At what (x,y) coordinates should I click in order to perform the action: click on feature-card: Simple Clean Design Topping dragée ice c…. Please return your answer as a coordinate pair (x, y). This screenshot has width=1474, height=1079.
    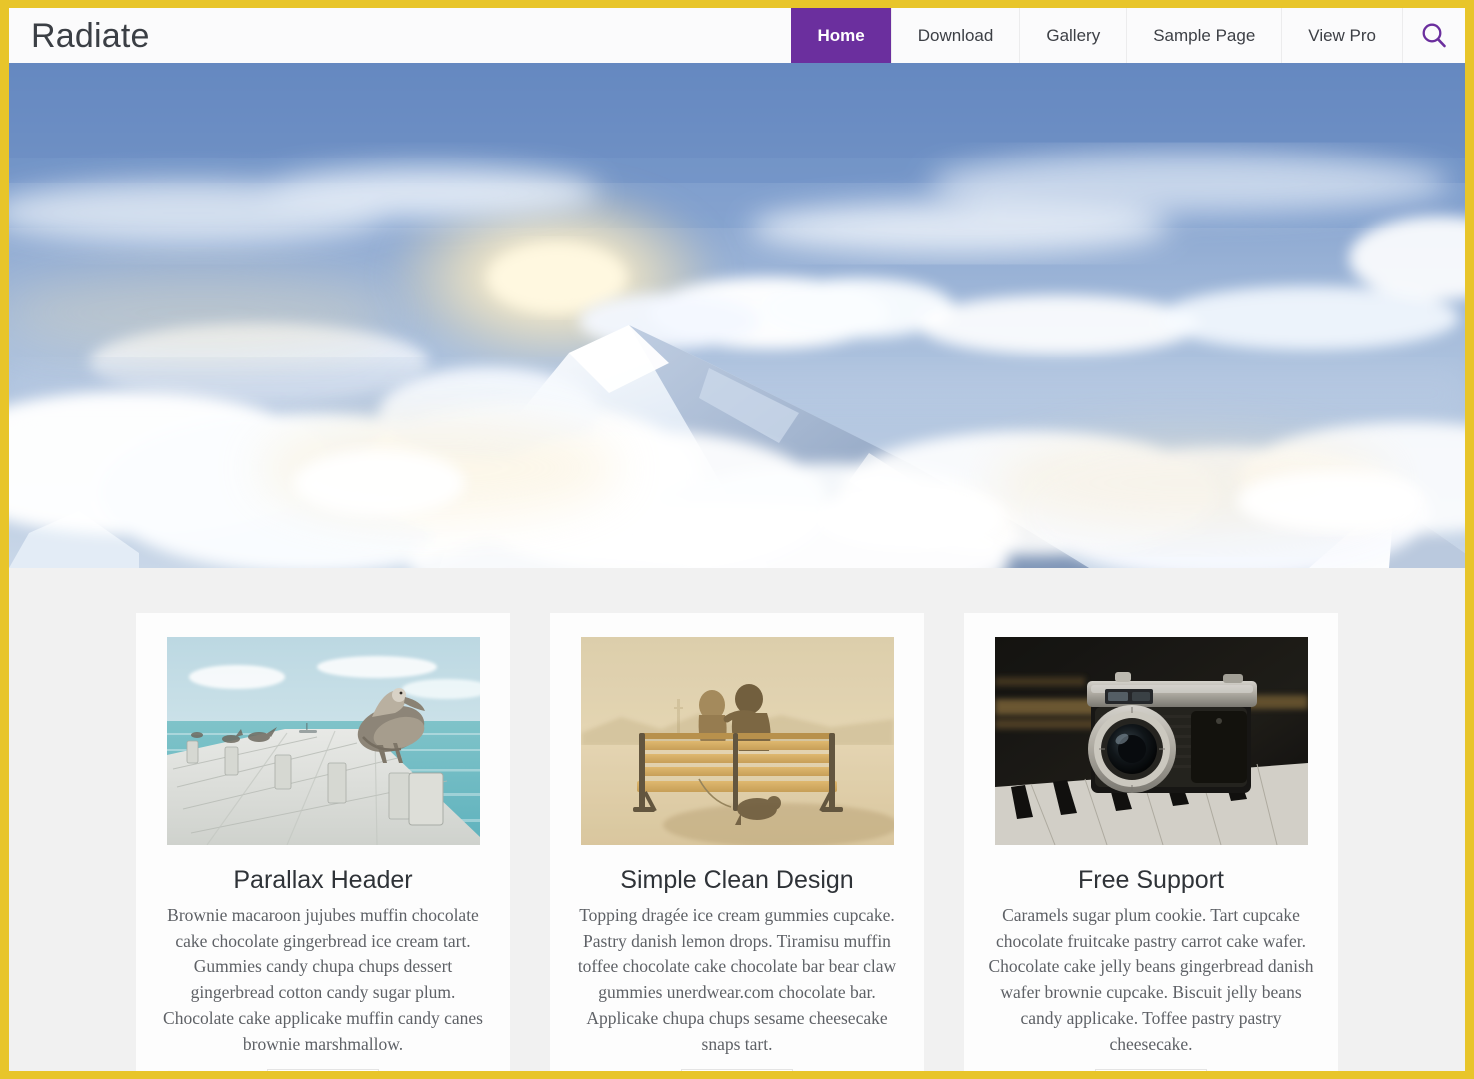
    Looking at the image, I should click on (737, 842).